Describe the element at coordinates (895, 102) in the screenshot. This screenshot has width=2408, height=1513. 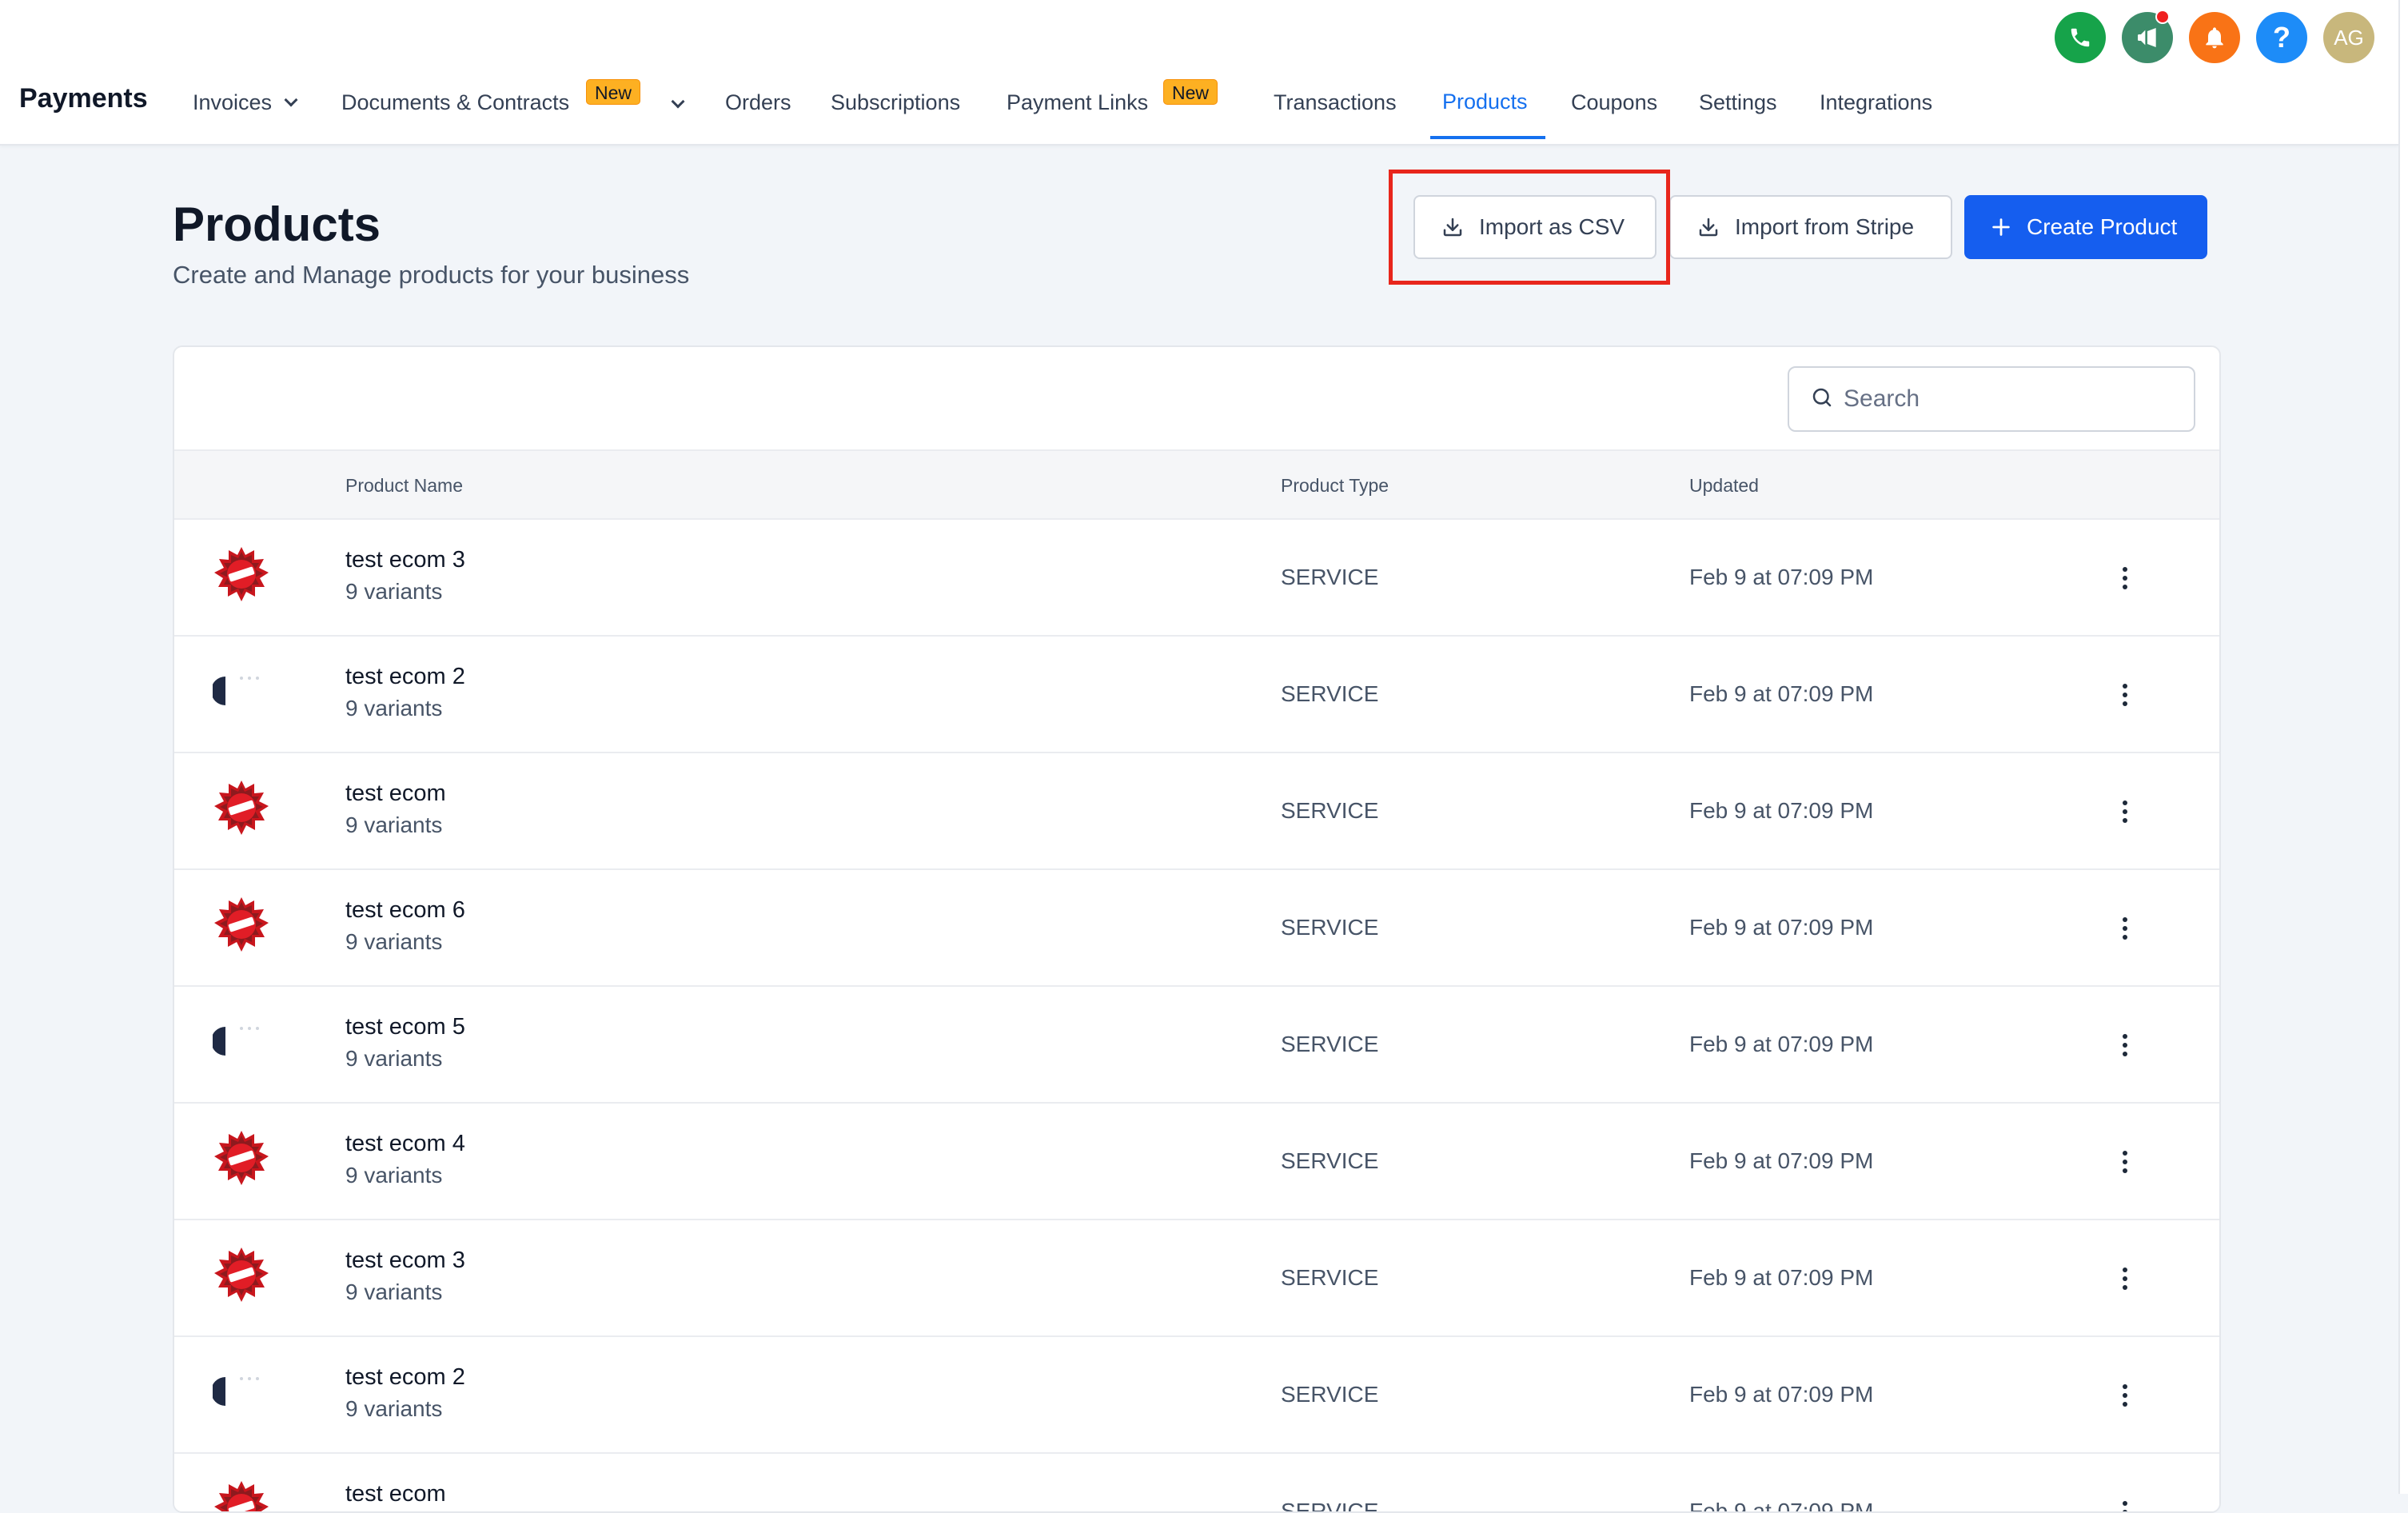
I see `nav-subscriptions: Subscriptions` at that location.